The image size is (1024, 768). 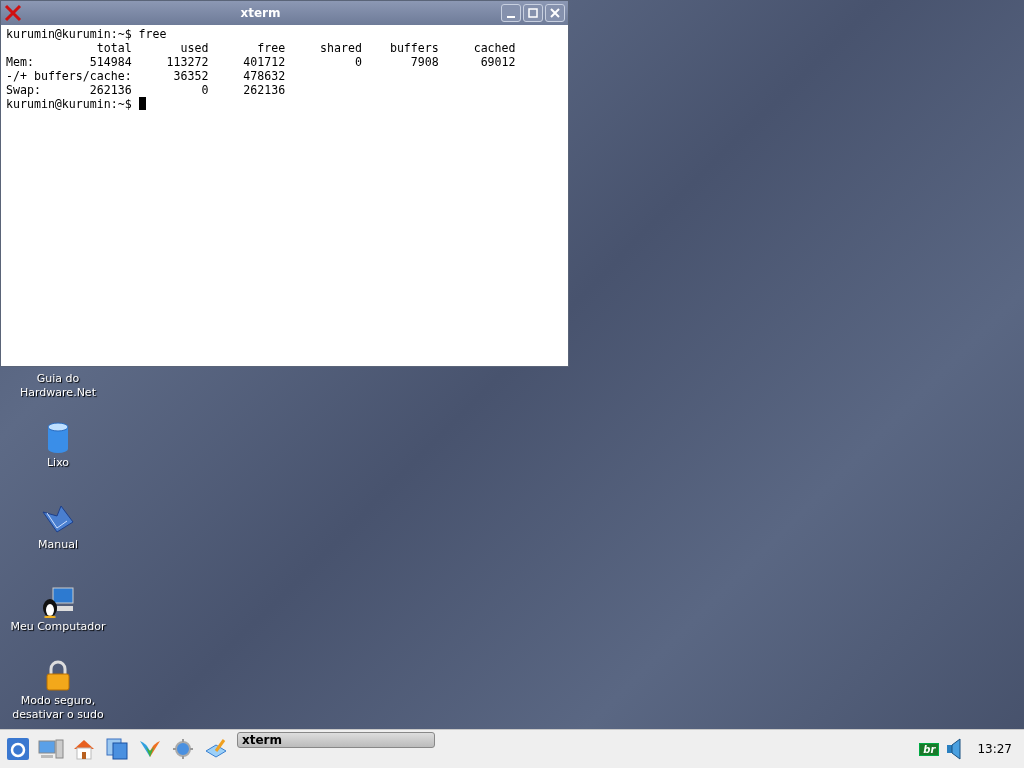 What do you see at coordinates (58, 438) in the screenshot?
I see `trash-bin-icon` at bounding box center [58, 438].